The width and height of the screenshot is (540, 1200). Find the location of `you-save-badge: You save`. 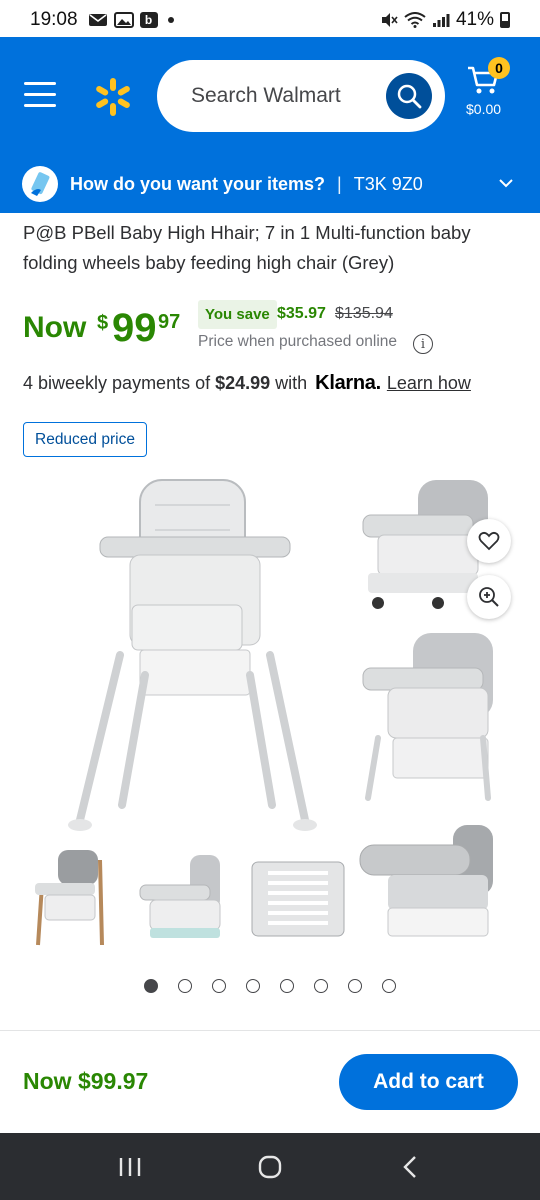

you-save-badge: You save is located at coordinates (237, 314).